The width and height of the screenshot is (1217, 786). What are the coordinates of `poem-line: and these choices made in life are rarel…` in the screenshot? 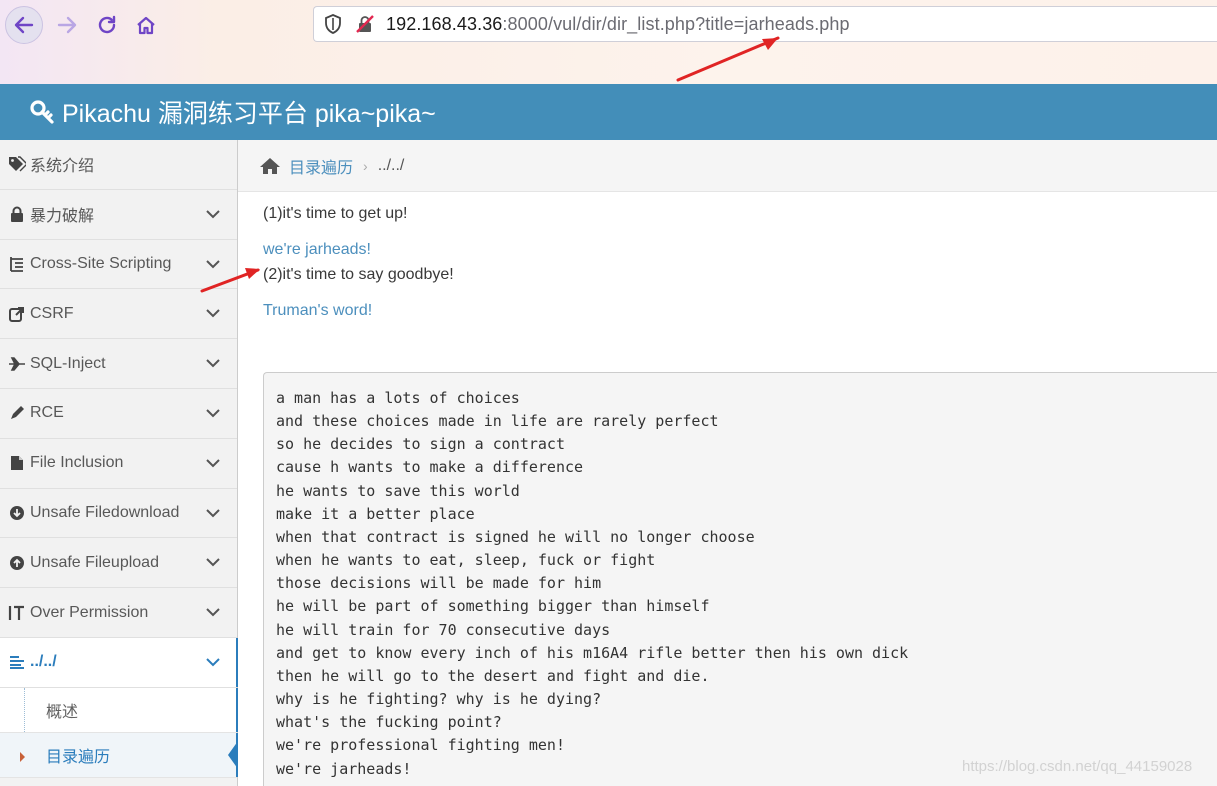 It's located at (497, 421).